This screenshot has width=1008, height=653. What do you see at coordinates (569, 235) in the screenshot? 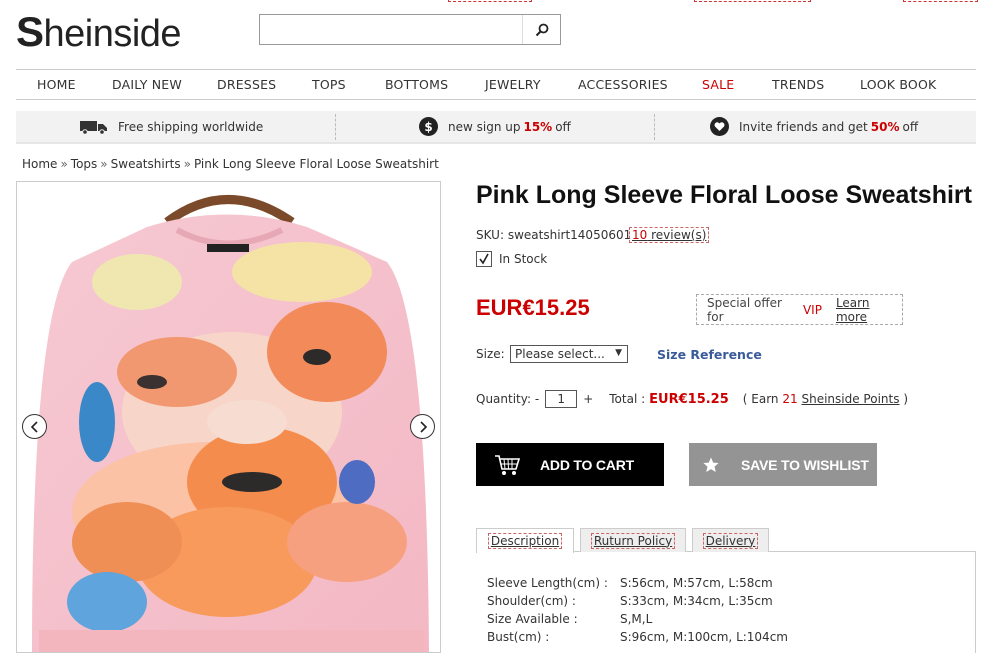
I see `sku-value: sweatshirt14050601` at bounding box center [569, 235].